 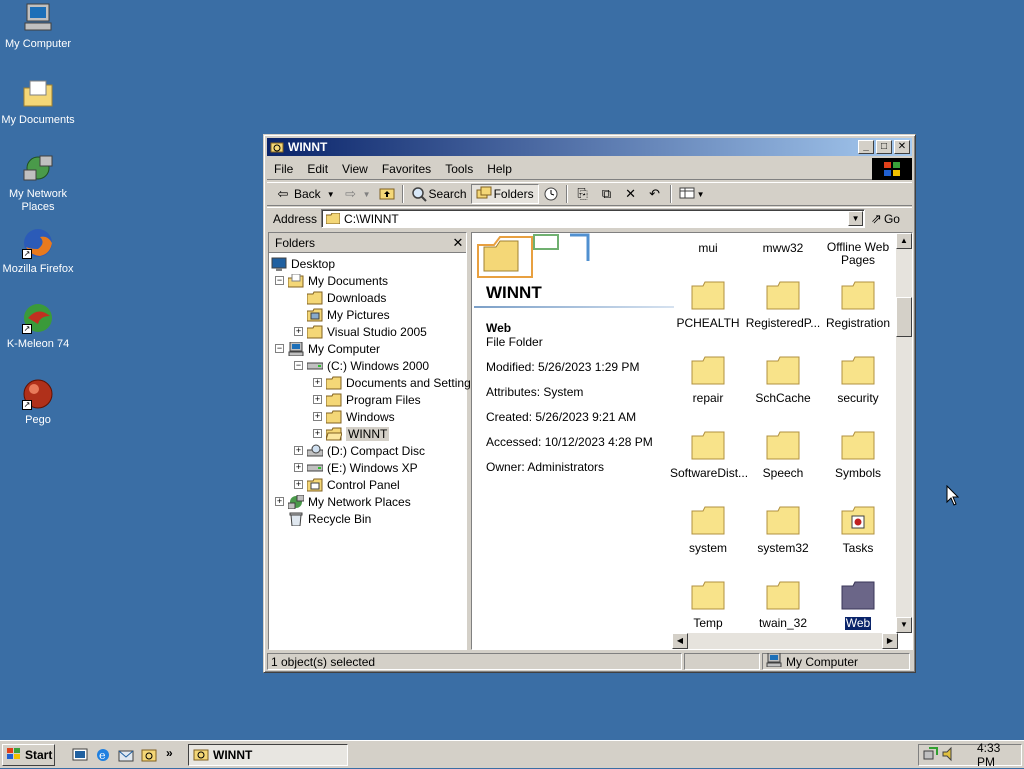 I want to click on file-item: Symbols, so click(x=858, y=455).